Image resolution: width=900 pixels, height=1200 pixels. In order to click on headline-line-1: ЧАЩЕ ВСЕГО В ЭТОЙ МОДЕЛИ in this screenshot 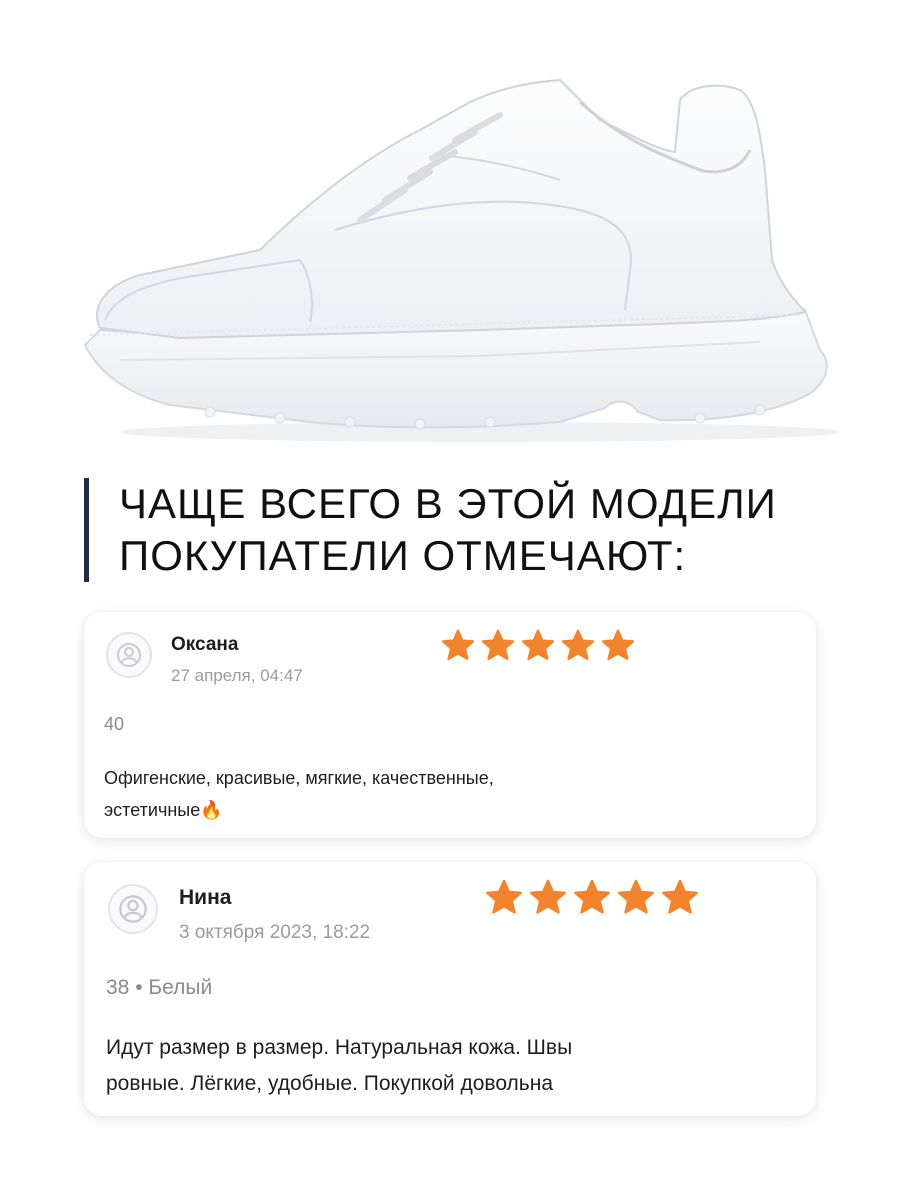, I will do `click(448, 503)`.